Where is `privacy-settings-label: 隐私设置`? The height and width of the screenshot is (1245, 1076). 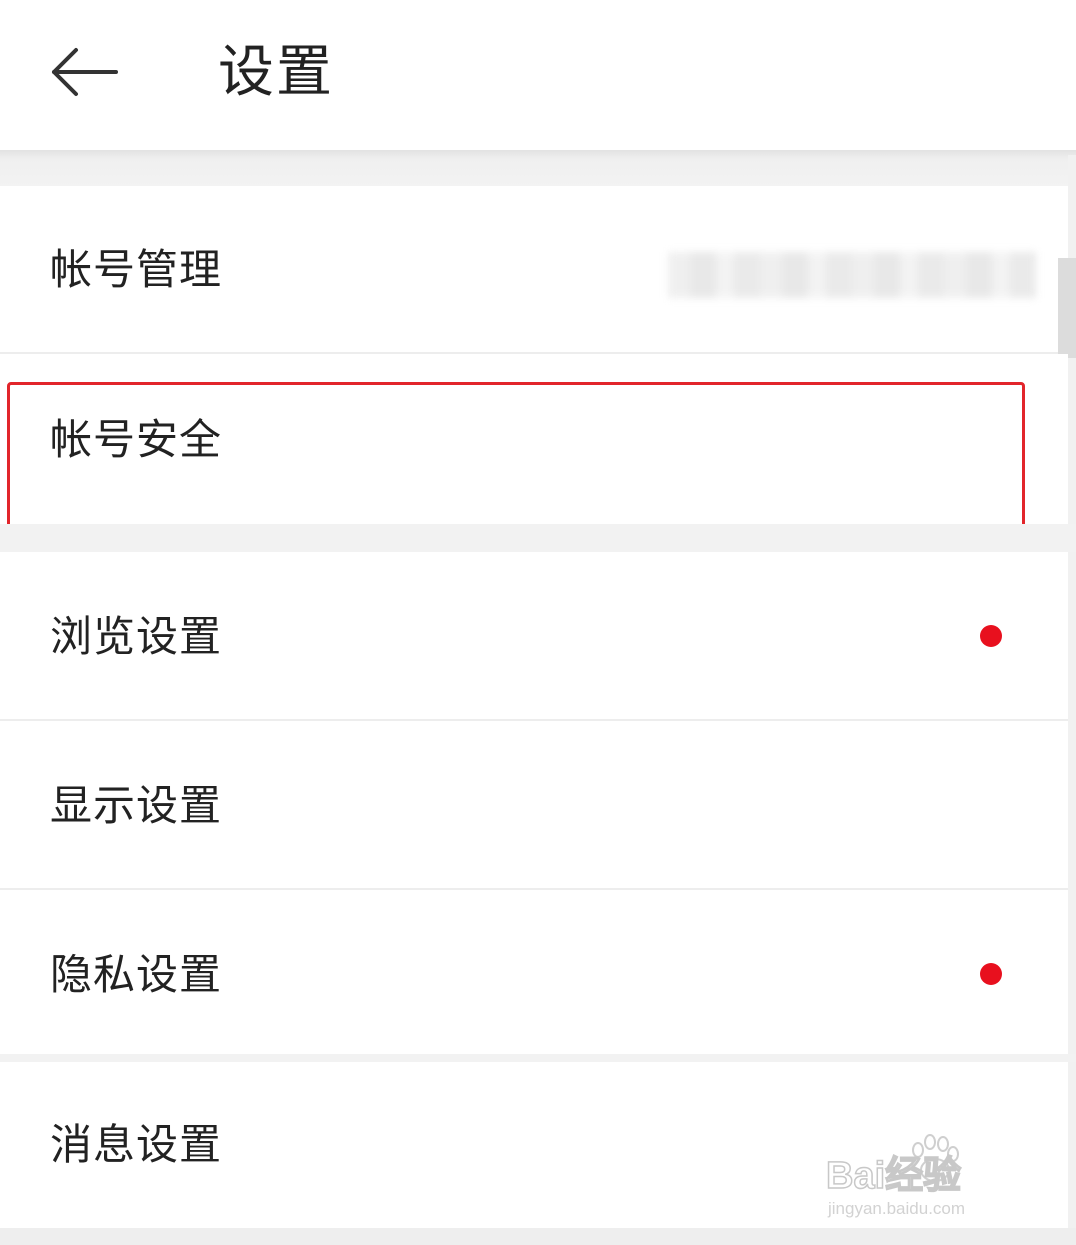
privacy-settings-label: 隐私设置 is located at coordinates (136, 974).